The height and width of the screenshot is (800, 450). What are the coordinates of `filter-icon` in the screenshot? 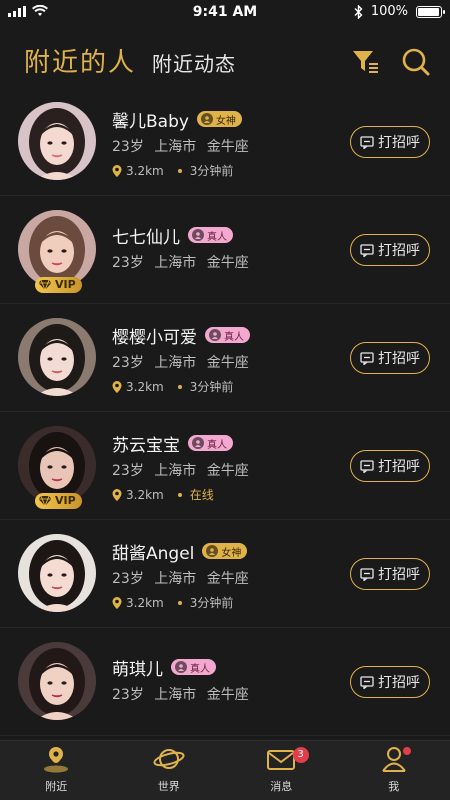 It's located at (365, 62).